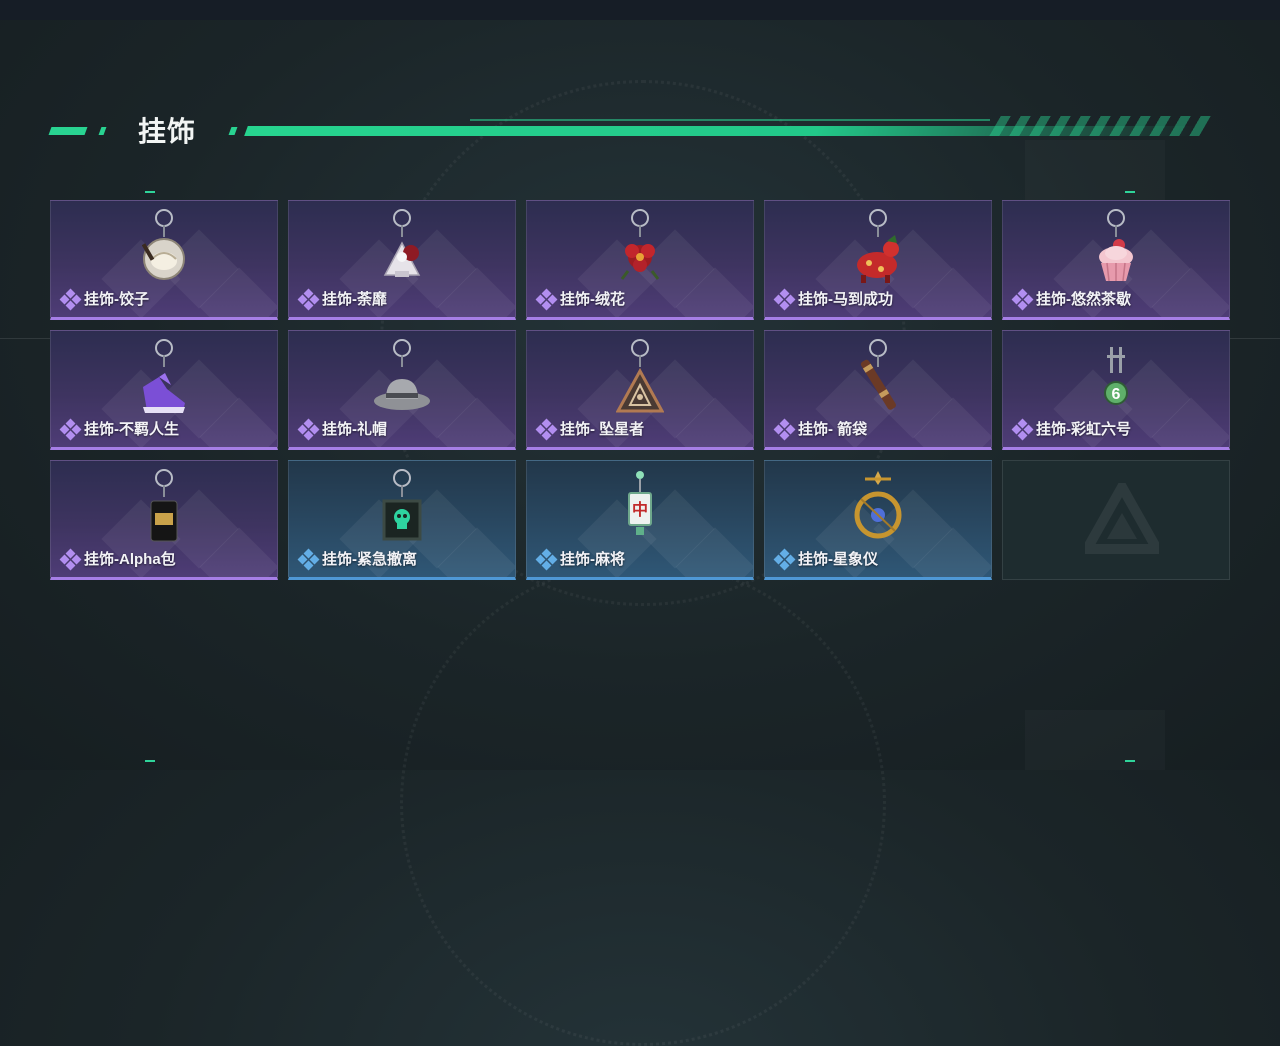 Image resolution: width=1280 pixels, height=1046 pixels. I want to click on charm-card: 6 挂饰-彩虹六号, so click(1116, 390).